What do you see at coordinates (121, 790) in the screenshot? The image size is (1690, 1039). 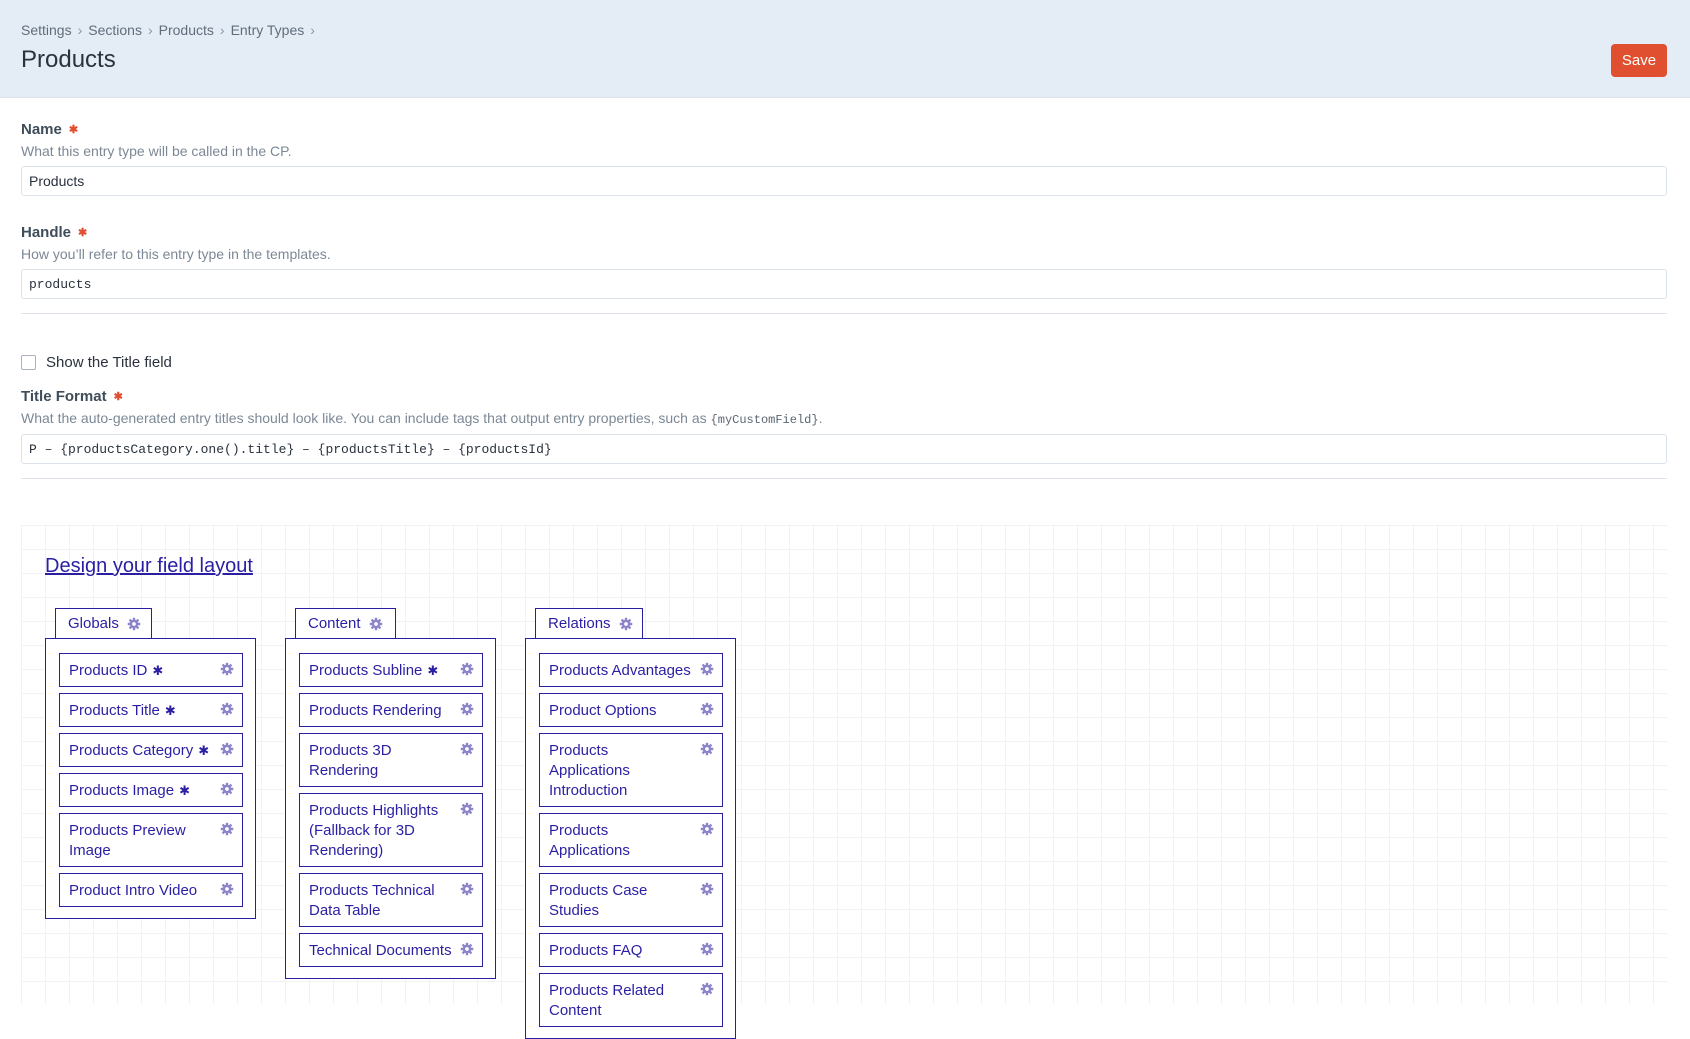 I see `layout-field-label: Products Image` at bounding box center [121, 790].